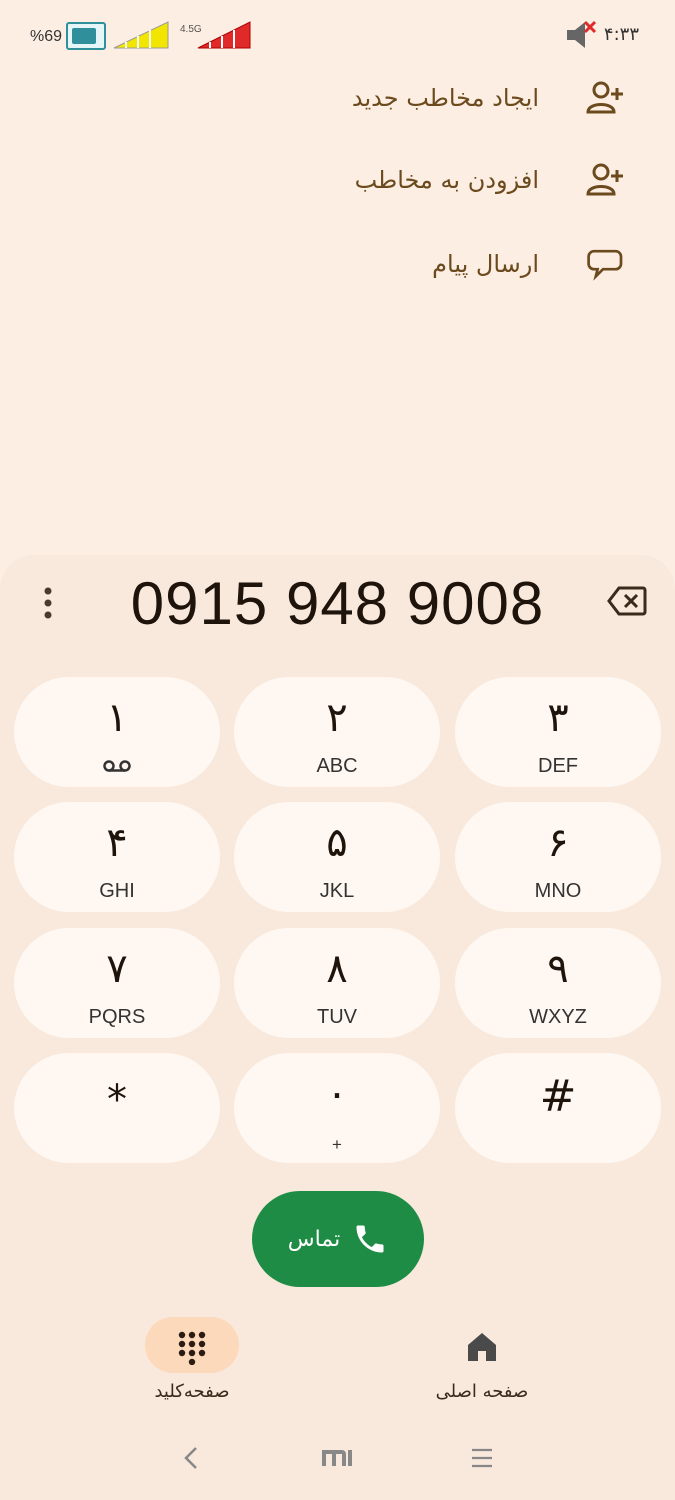  I want to click on key-digit: ۹, so click(558, 969).